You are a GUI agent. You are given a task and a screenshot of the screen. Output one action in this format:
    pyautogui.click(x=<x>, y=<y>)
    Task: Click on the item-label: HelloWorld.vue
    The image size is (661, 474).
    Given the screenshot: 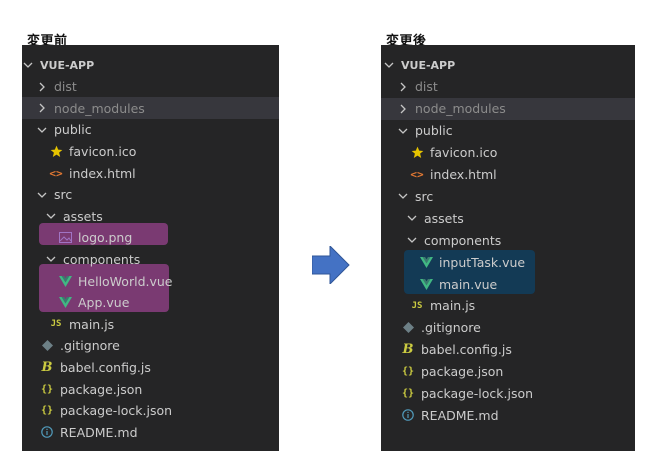 What is the action you would take?
    pyautogui.click(x=125, y=281)
    